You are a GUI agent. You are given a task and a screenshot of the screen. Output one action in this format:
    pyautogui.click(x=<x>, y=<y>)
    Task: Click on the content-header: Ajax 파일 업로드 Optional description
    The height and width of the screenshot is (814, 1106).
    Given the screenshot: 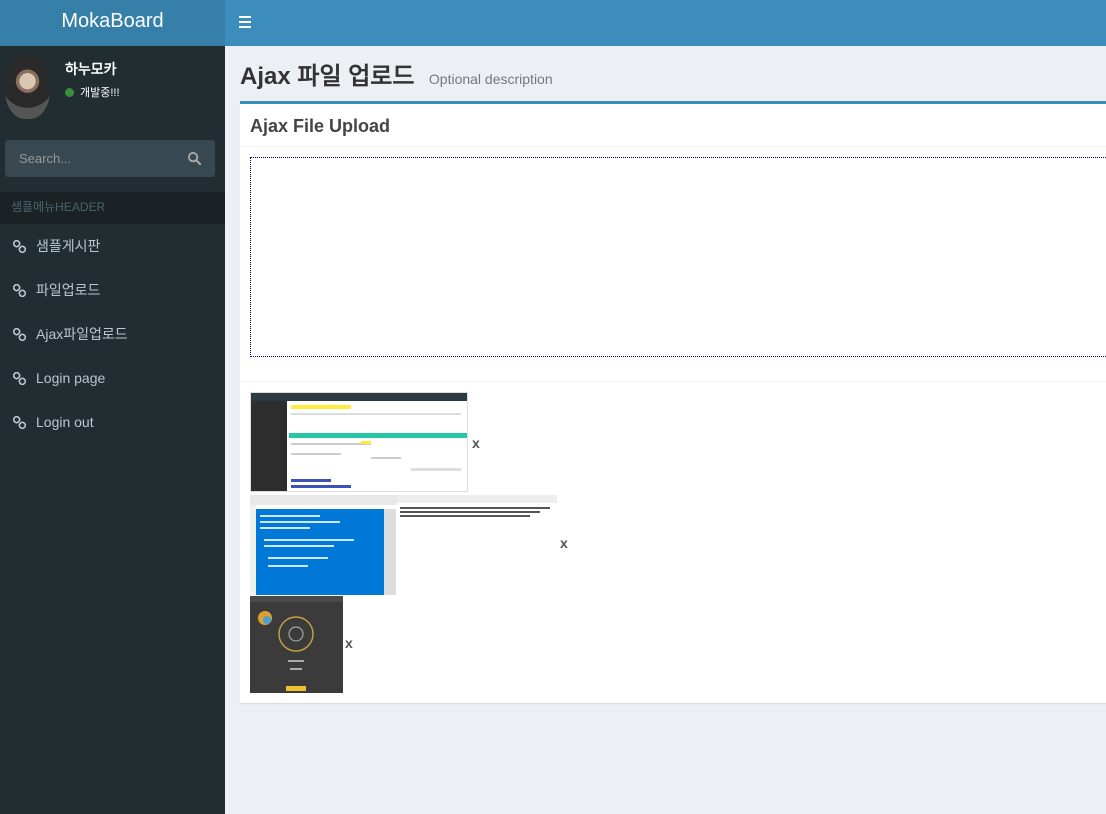 What is the action you would take?
    pyautogui.click(x=396, y=73)
    